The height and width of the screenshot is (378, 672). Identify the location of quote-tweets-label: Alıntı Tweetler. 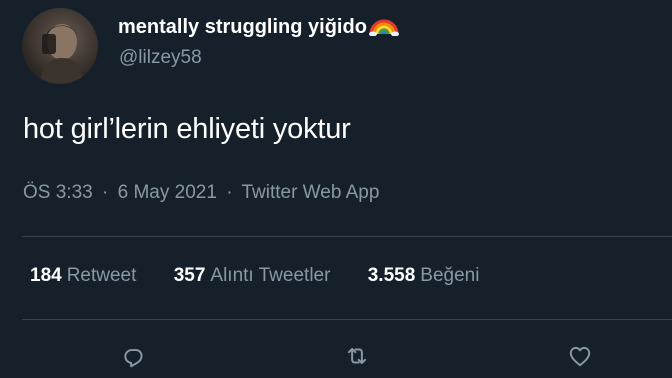
(270, 275).